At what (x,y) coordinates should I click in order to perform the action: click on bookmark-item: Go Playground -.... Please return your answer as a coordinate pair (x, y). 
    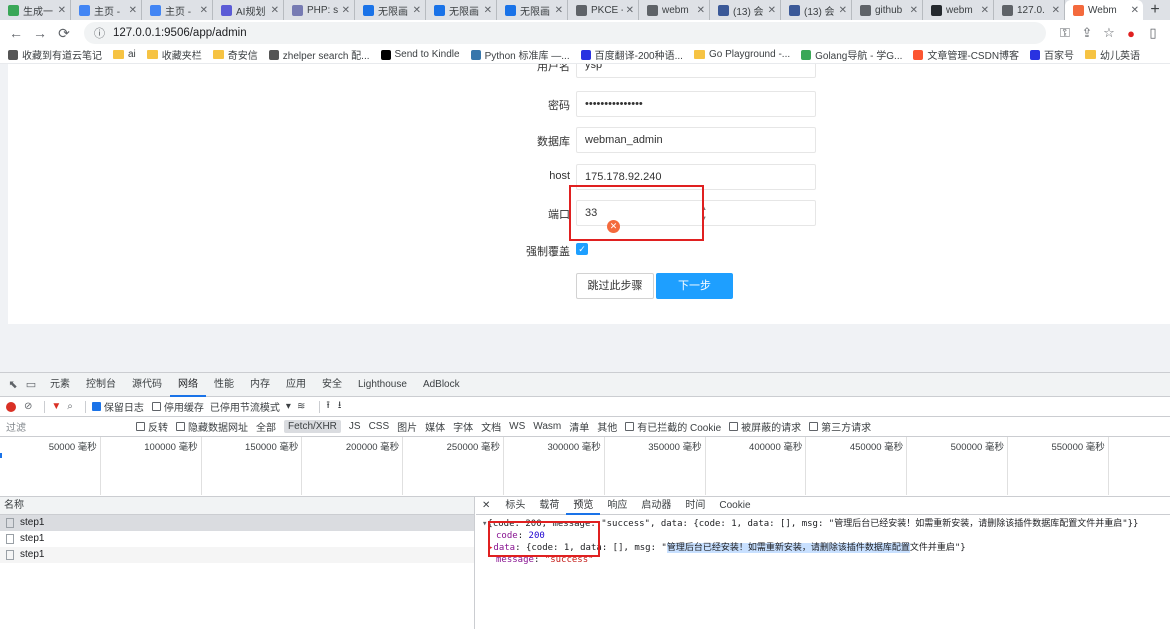
    Looking at the image, I should click on (741, 54).